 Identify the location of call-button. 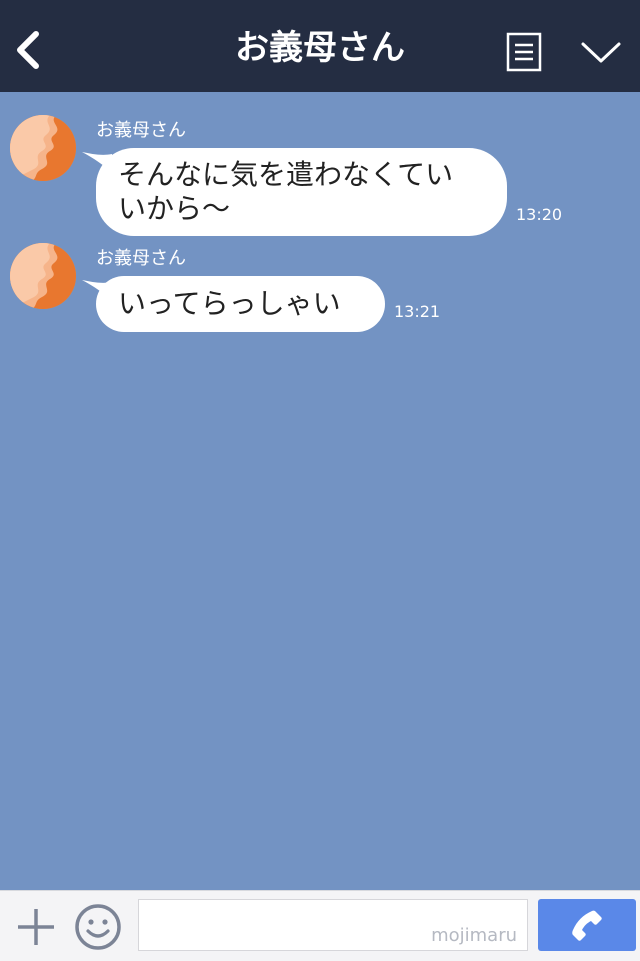
(587, 925).